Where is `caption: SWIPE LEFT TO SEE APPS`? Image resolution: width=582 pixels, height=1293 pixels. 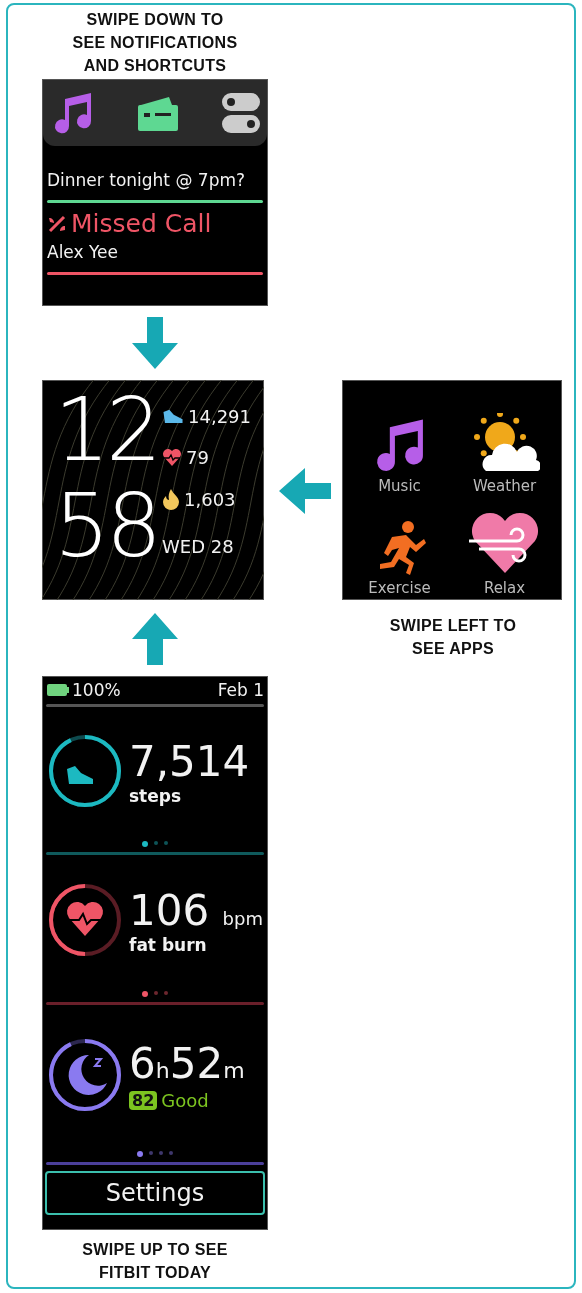
caption: SWIPE LEFT TO SEE APPS is located at coordinates (453, 637).